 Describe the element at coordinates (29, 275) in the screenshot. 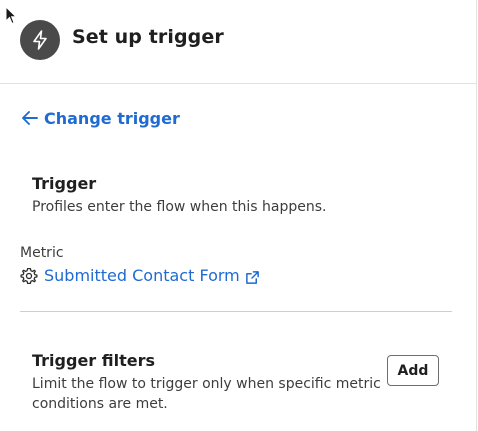

I see `gear-icon` at that location.